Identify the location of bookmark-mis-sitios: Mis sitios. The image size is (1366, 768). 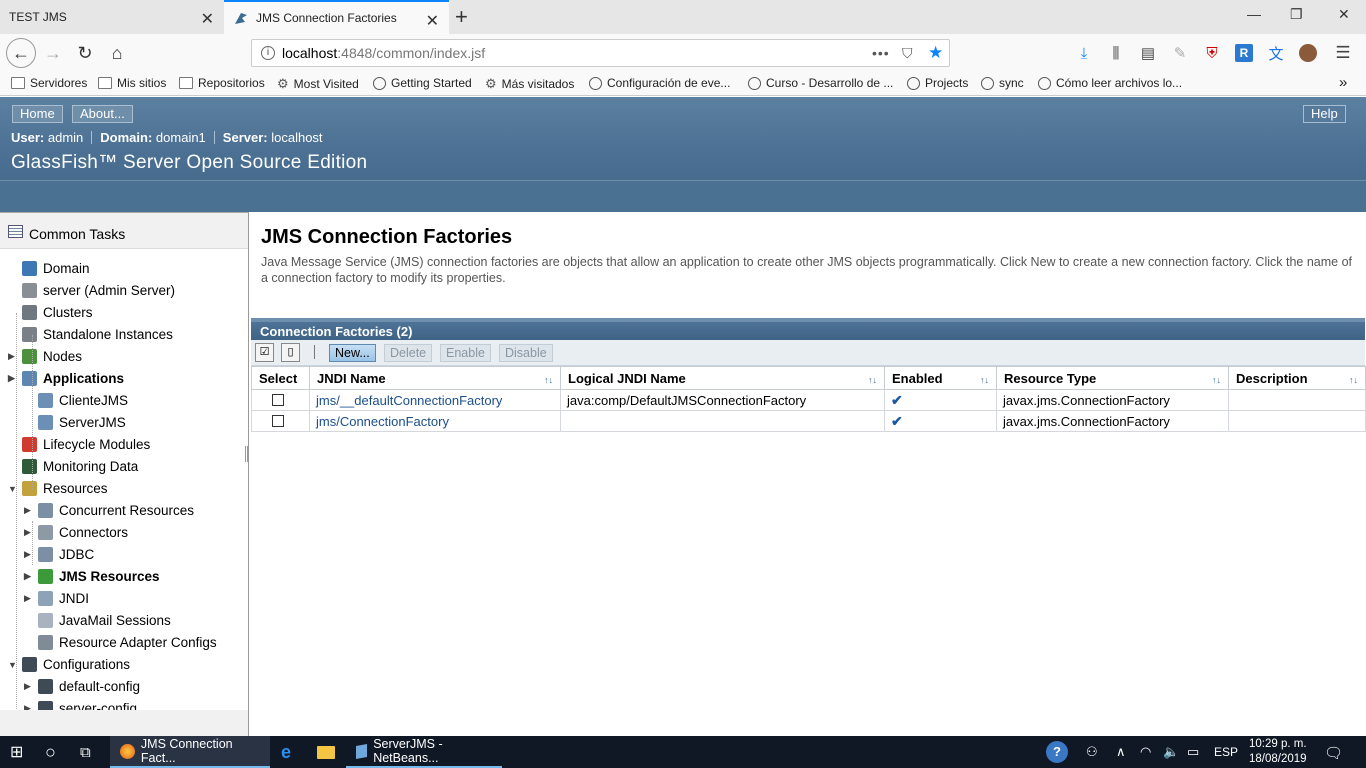
(132, 83).